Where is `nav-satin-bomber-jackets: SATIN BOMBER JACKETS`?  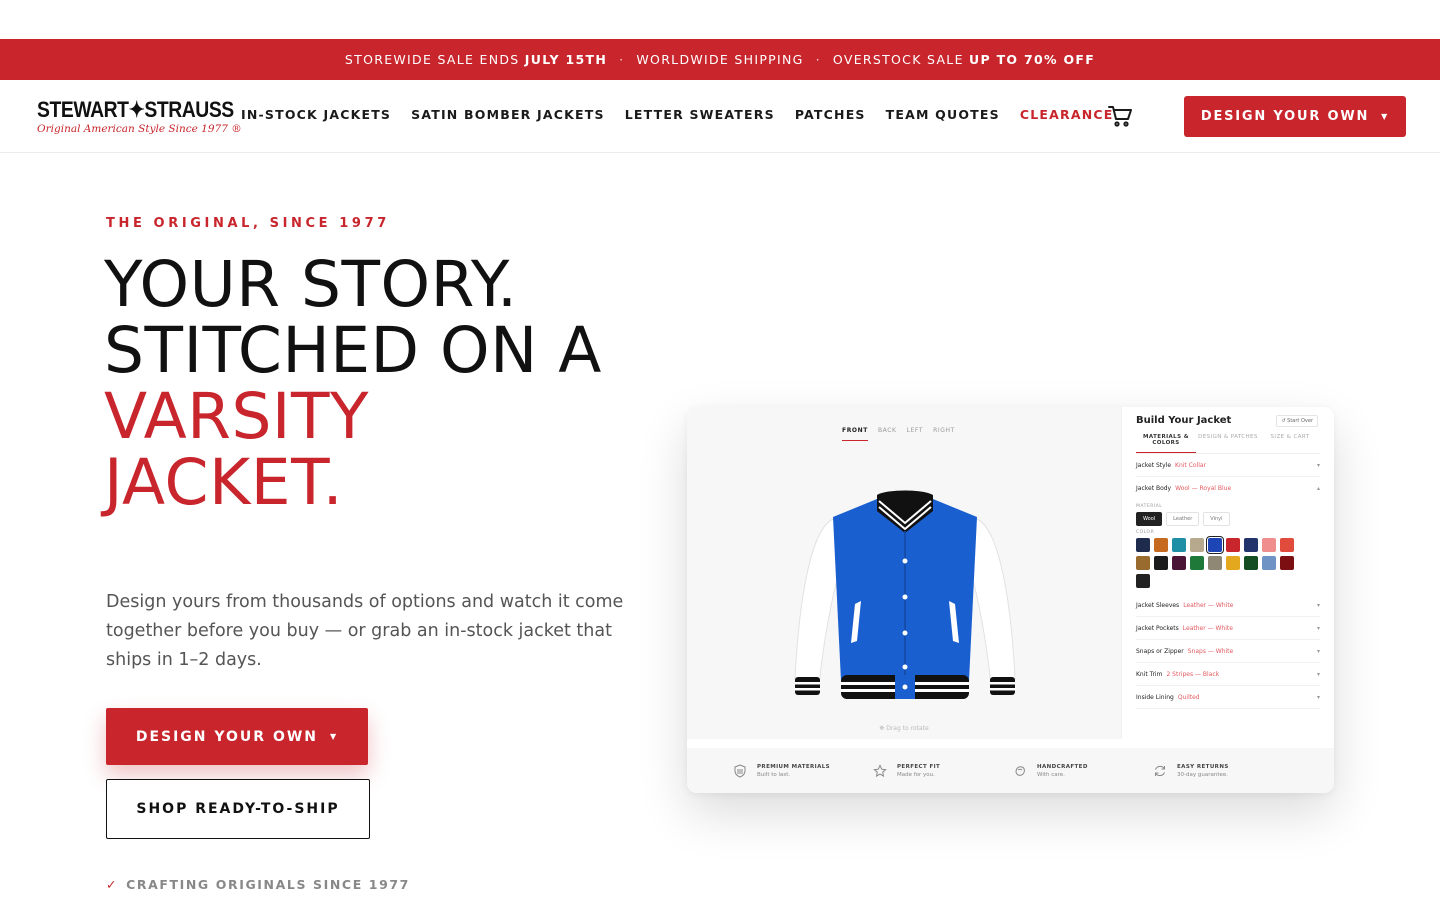 nav-satin-bomber-jackets: SATIN BOMBER JACKETS is located at coordinates (508, 114).